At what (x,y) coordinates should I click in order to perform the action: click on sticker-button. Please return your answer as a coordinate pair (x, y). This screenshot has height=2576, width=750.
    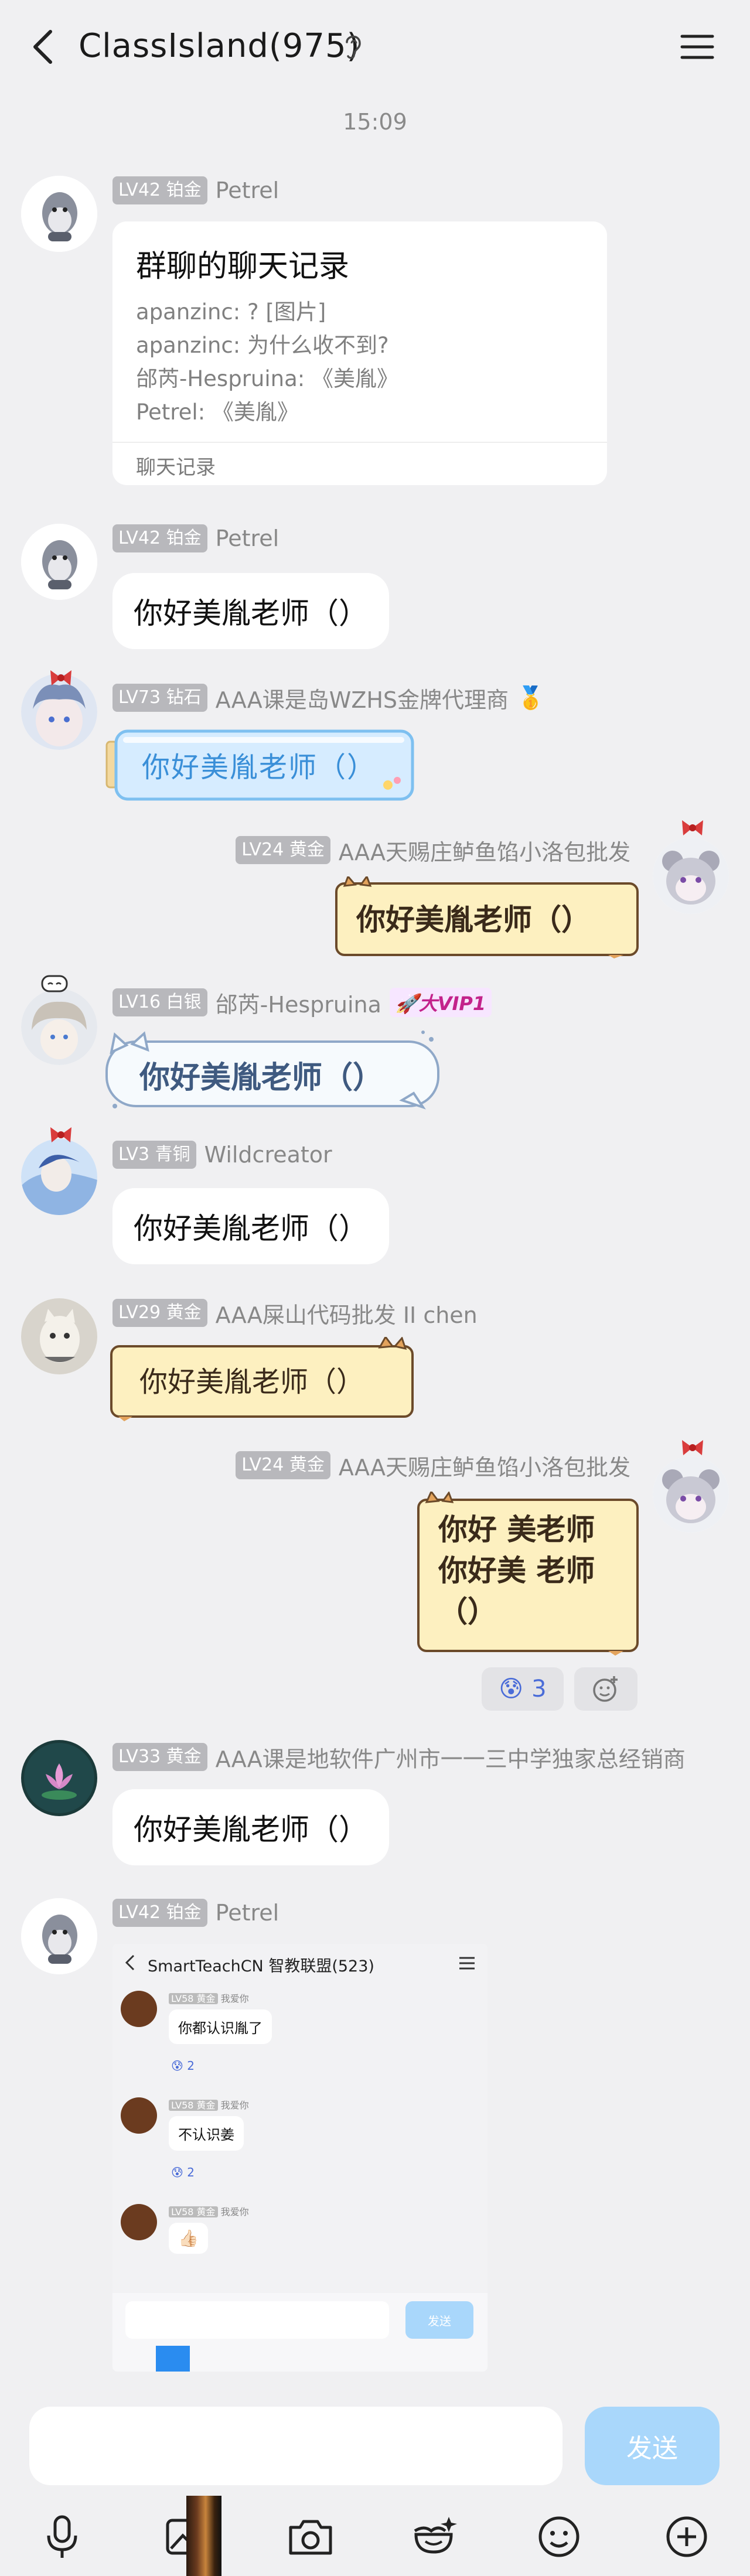
    Looking at the image, I should click on (435, 2537).